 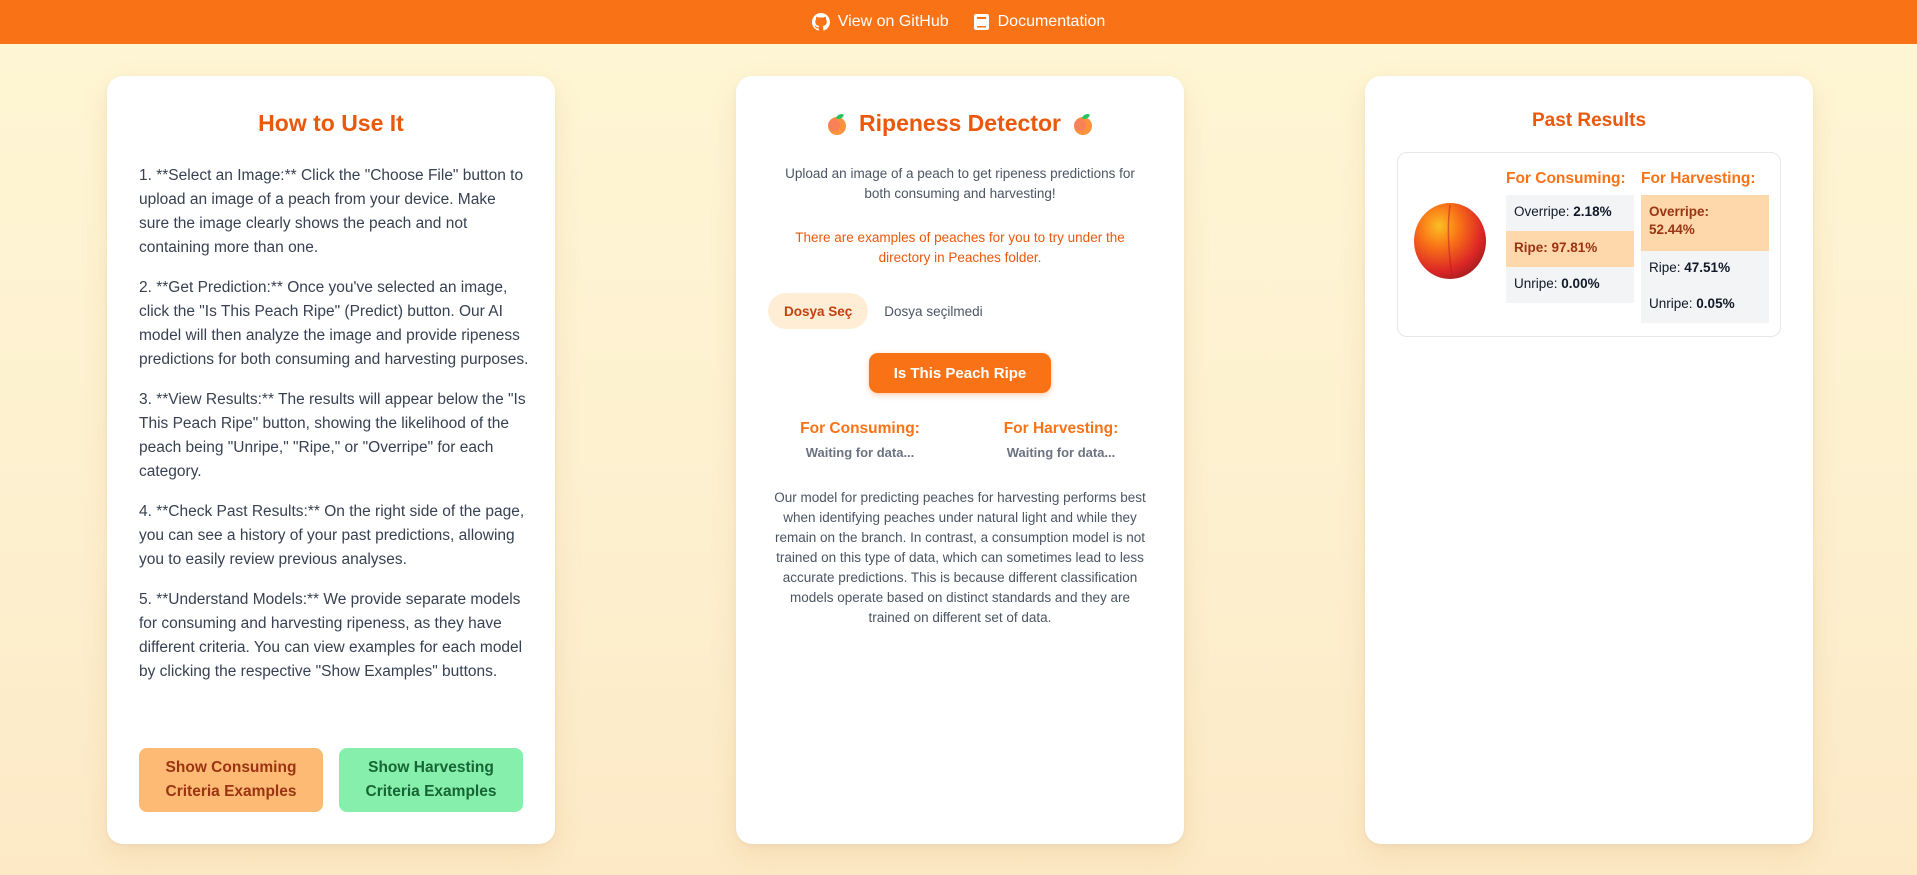 I want to click on consuming-unripe: Unripe: 0.00%, so click(x=1570, y=285).